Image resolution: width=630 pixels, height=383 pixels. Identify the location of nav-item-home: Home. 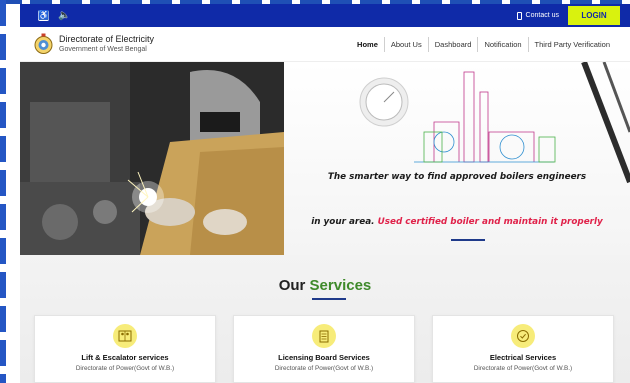
(367, 44).